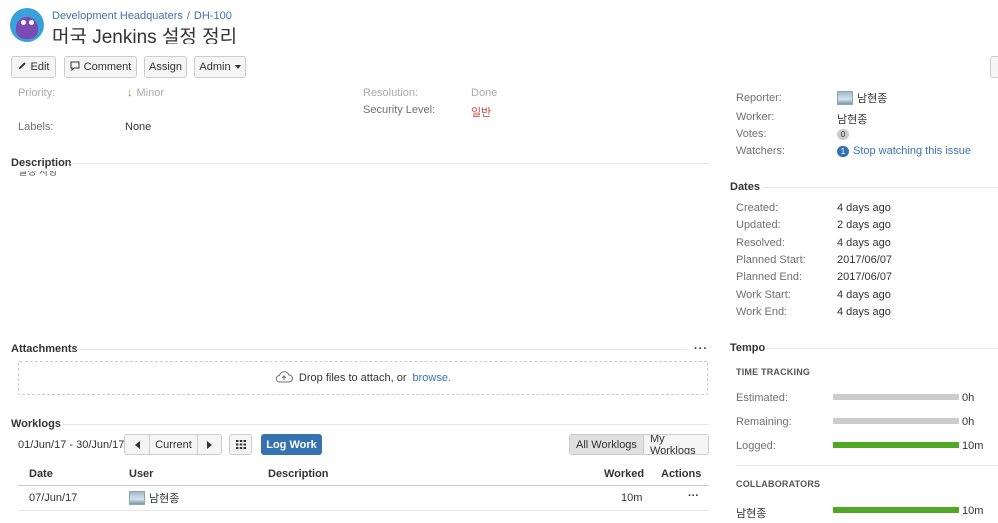  What do you see at coordinates (896, 421) in the screenshot?
I see `remaining-bar` at bounding box center [896, 421].